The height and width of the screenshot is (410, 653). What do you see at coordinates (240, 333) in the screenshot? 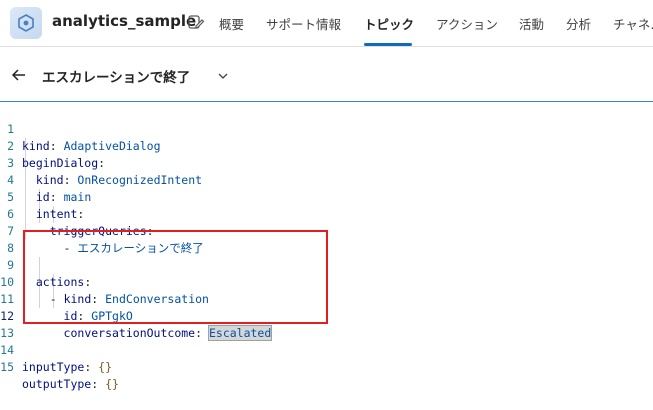
I see `selected-yaml-value: Escalated` at bounding box center [240, 333].